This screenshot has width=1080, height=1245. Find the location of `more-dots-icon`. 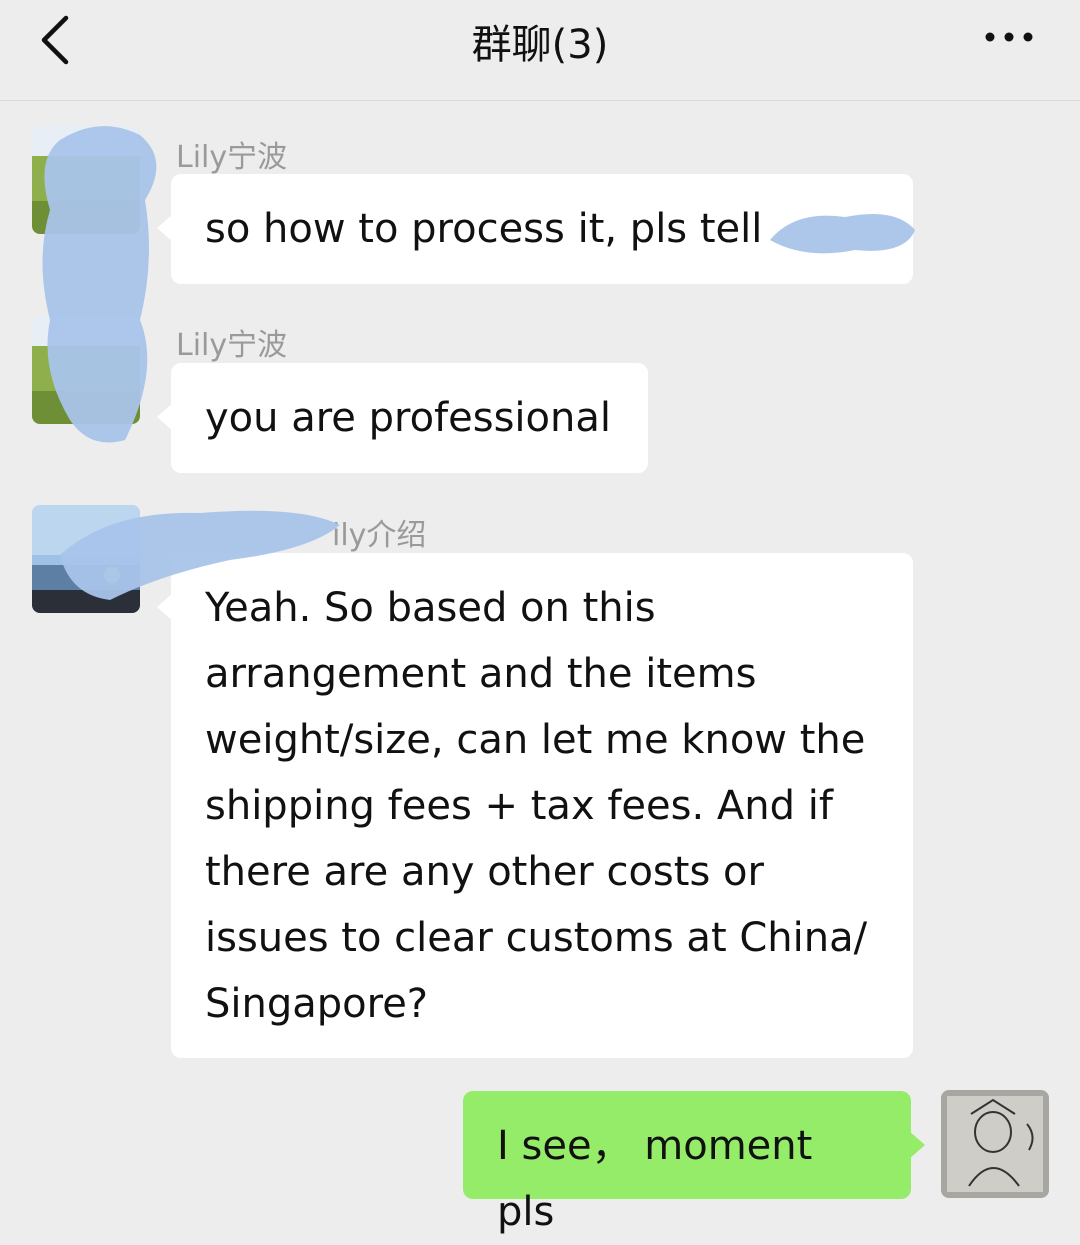

more-dots-icon is located at coordinates (1009, 37).